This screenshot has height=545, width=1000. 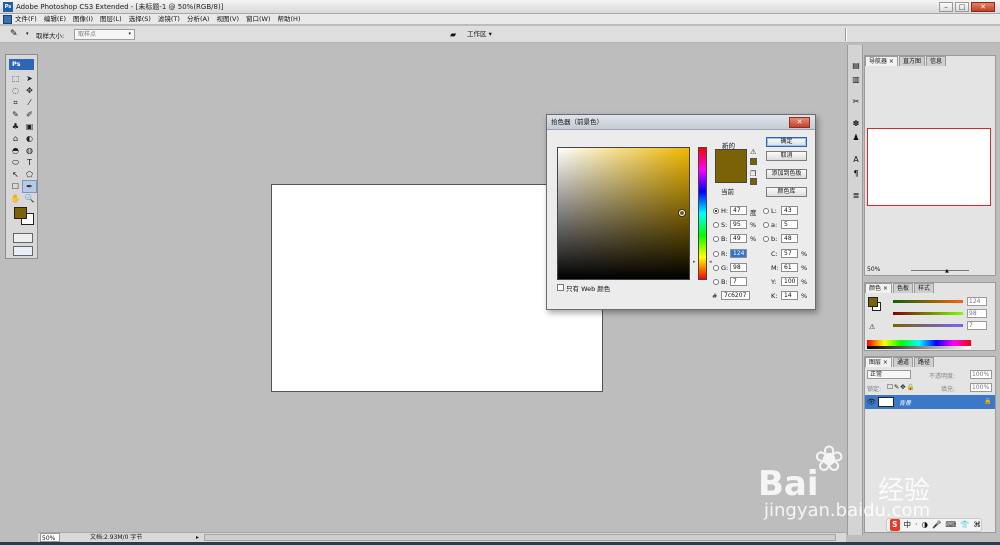 What do you see at coordinates (789, 267) in the screenshot?
I see `m-input: 61` at bounding box center [789, 267].